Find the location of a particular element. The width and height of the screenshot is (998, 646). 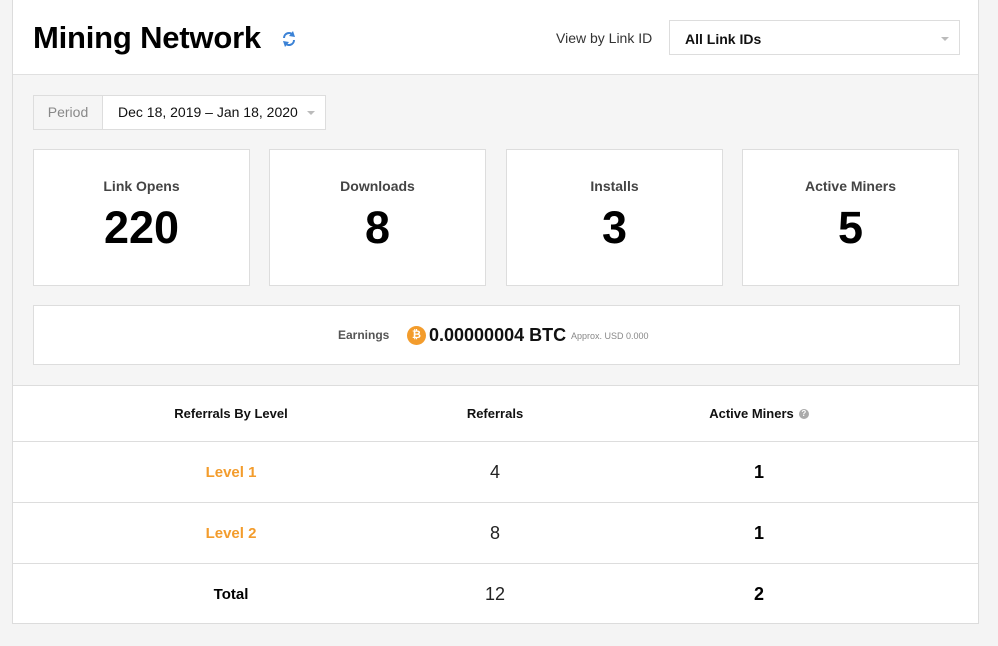

table-row: Level 1 4 1 is located at coordinates (495, 472).